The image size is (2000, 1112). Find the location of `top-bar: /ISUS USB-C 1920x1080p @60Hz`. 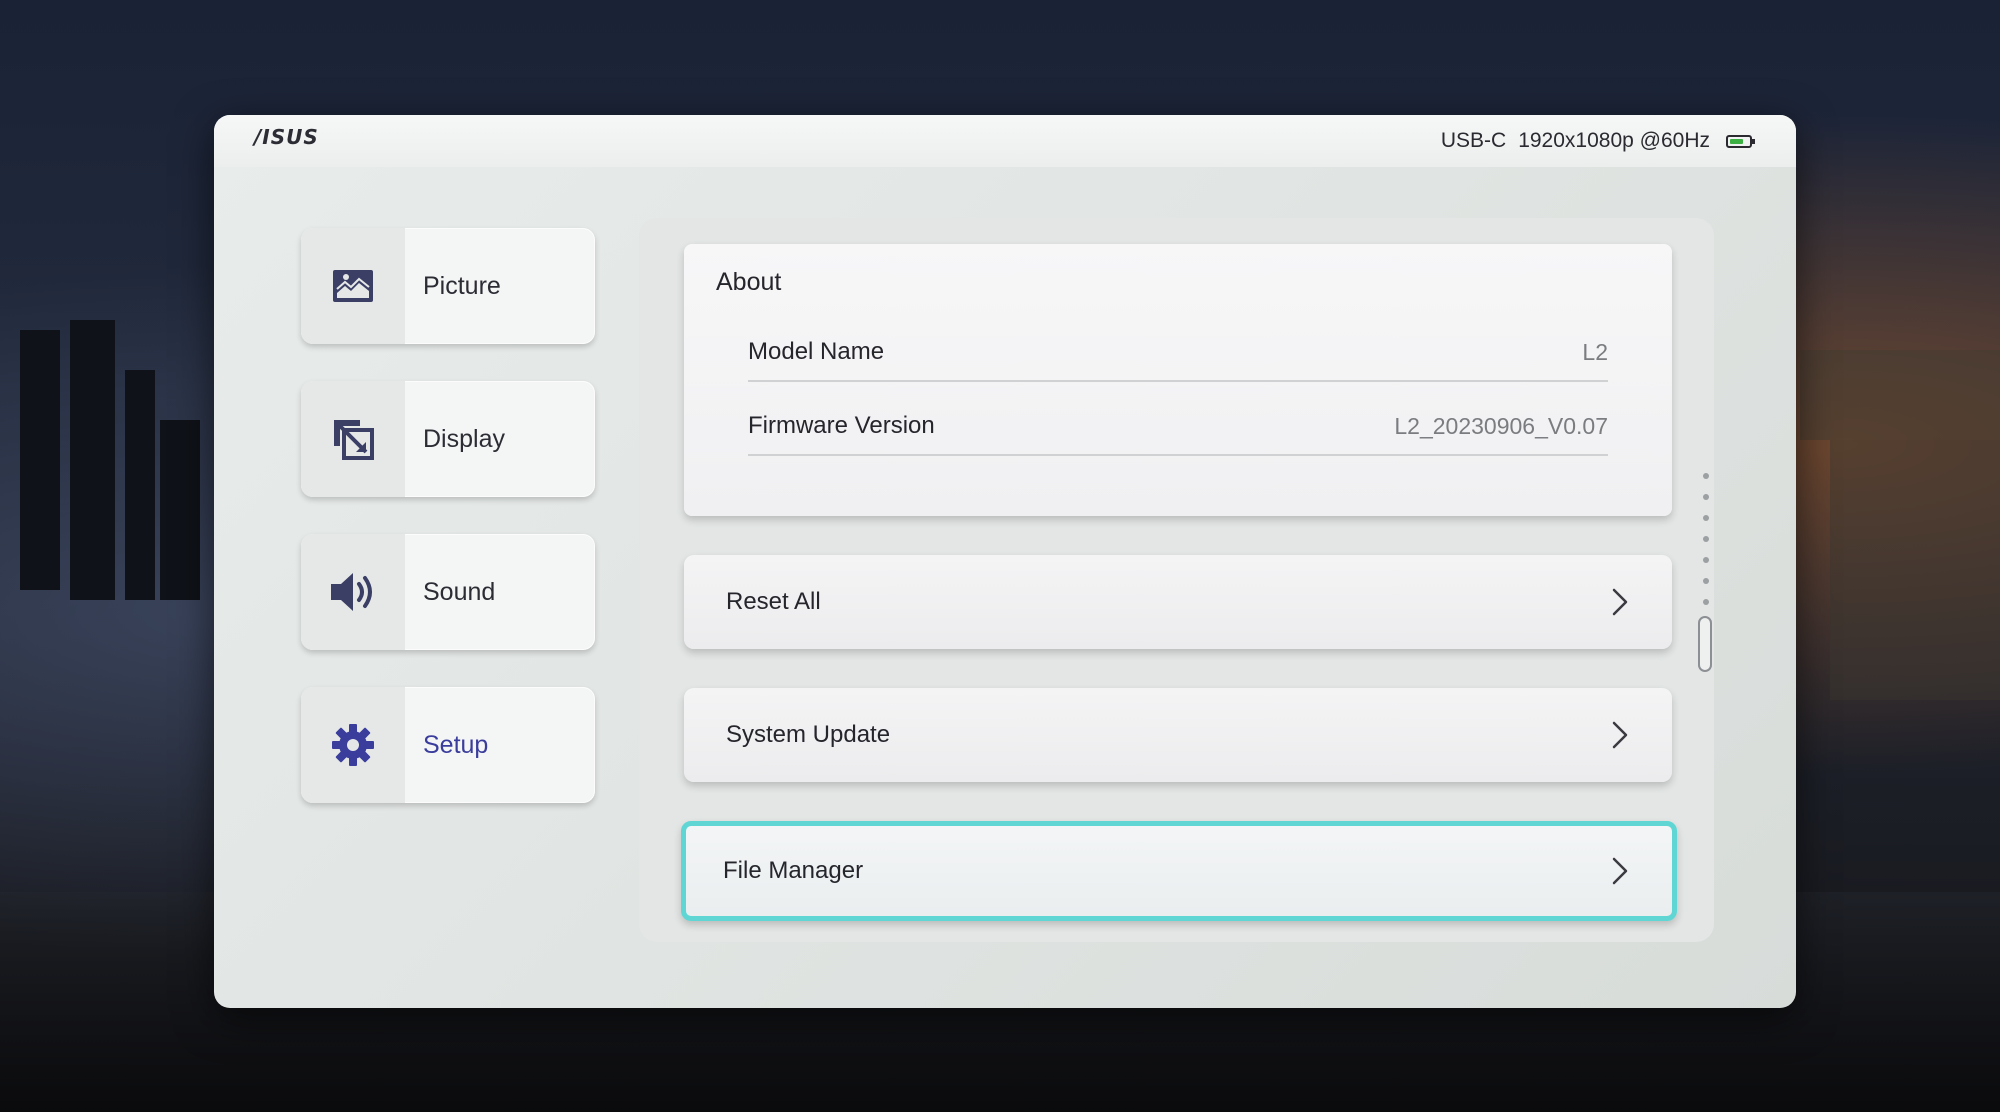

top-bar: /ISUS USB-C 1920x1080p @60Hz is located at coordinates (1005, 141).